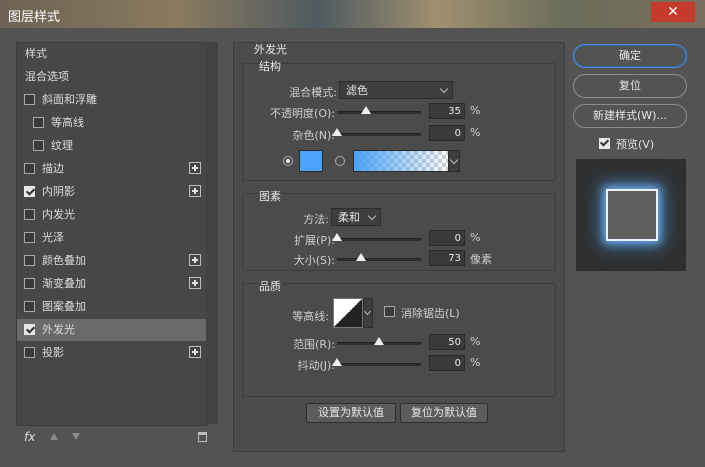 The width and height of the screenshot is (705, 467). I want to click on preview-checkbox, so click(604, 143).